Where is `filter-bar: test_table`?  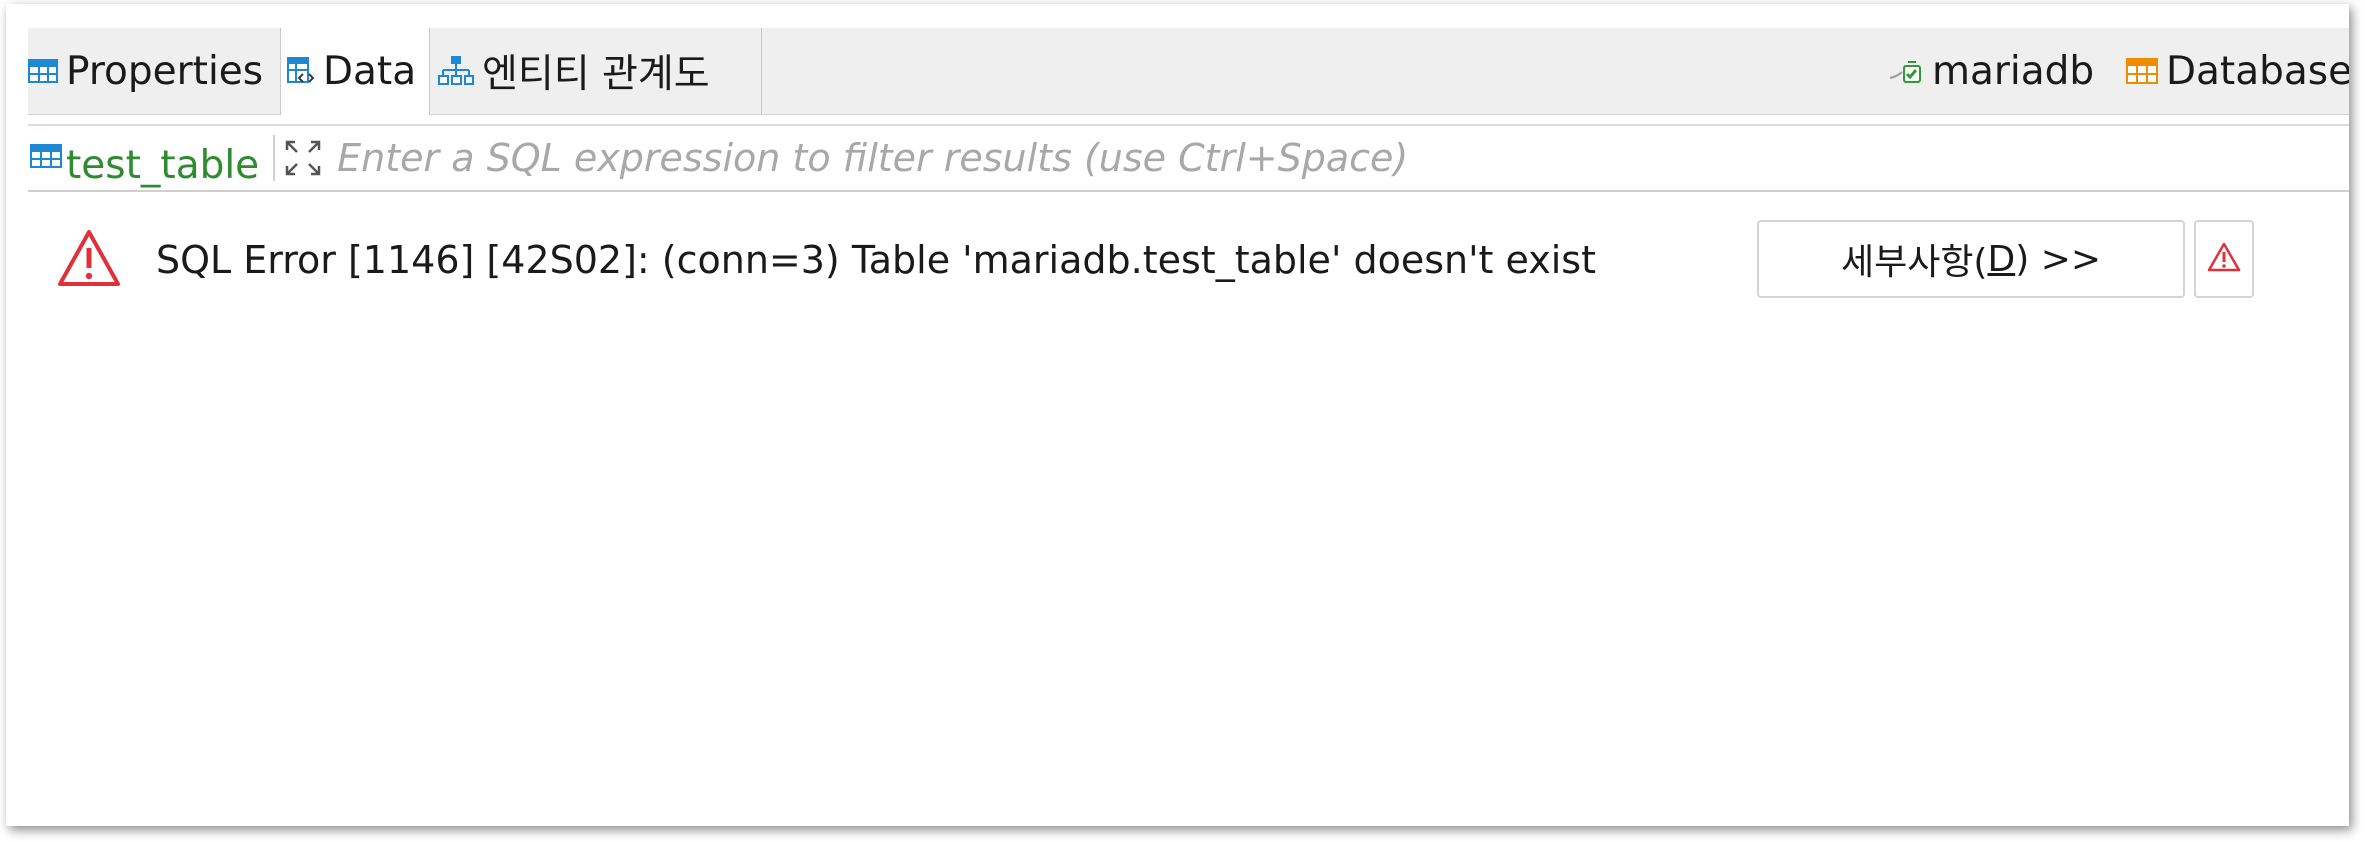 filter-bar: test_table is located at coordinates (1188, 158).